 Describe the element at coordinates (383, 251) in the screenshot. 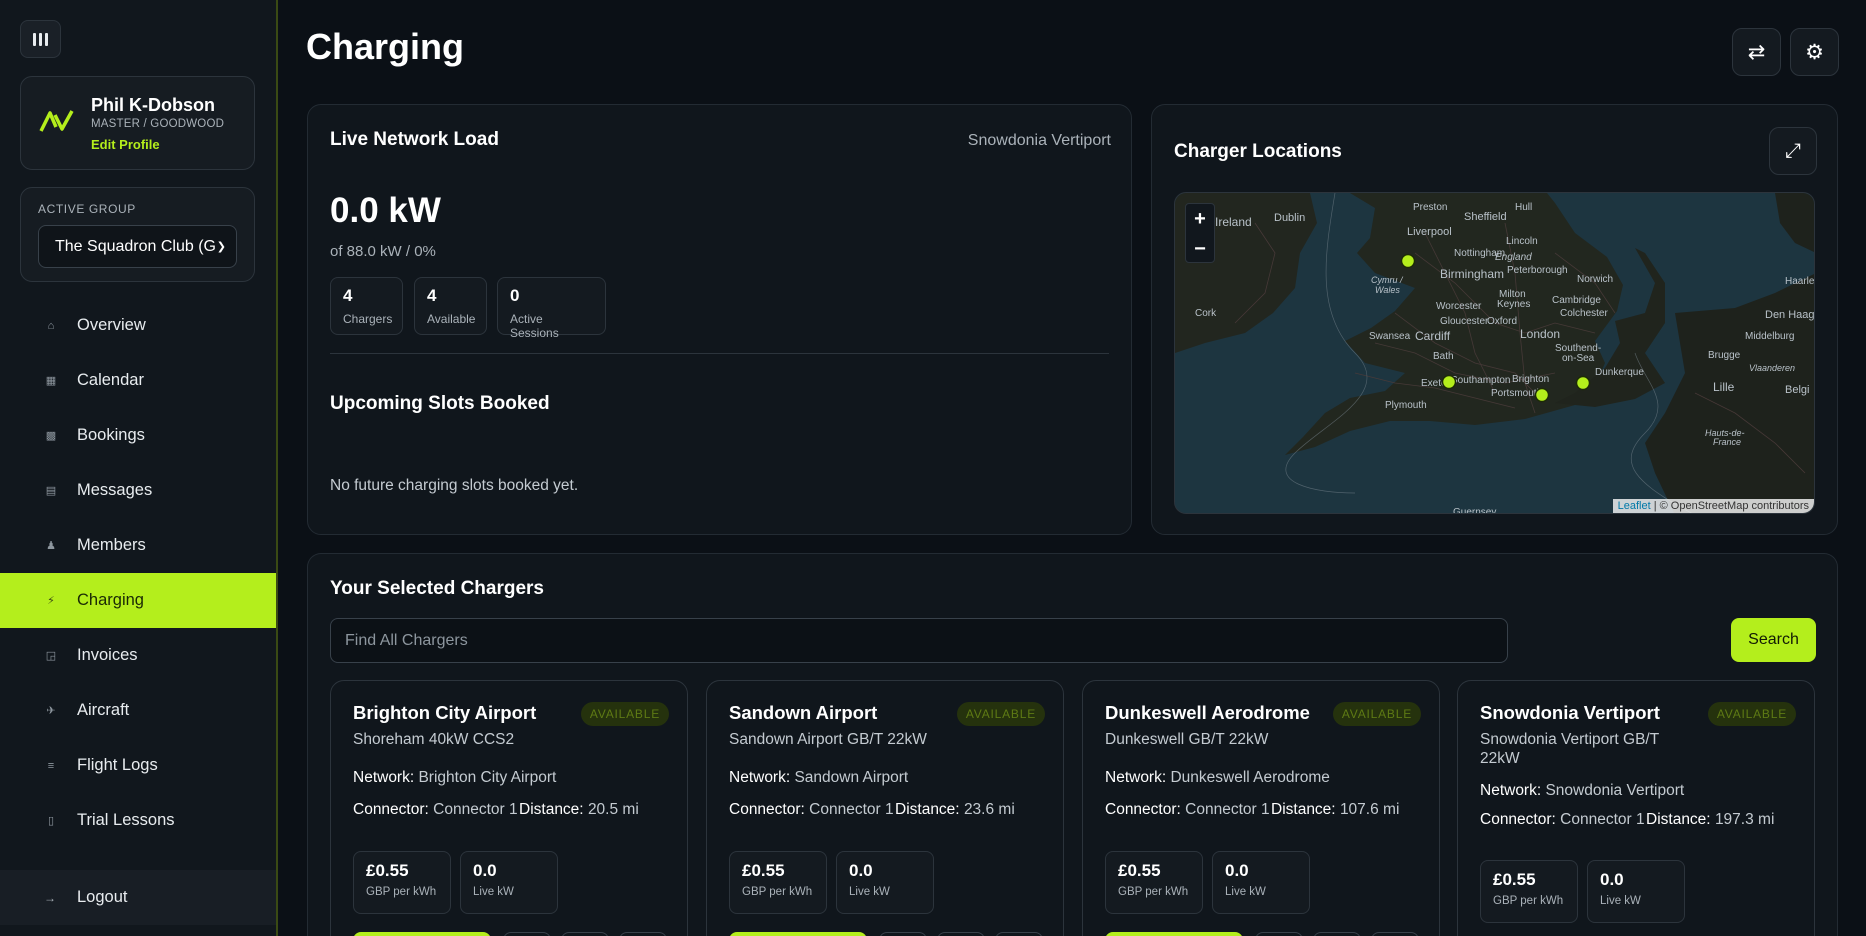

I see `load-capacity: of 88.0 kW / 0%` at that location.